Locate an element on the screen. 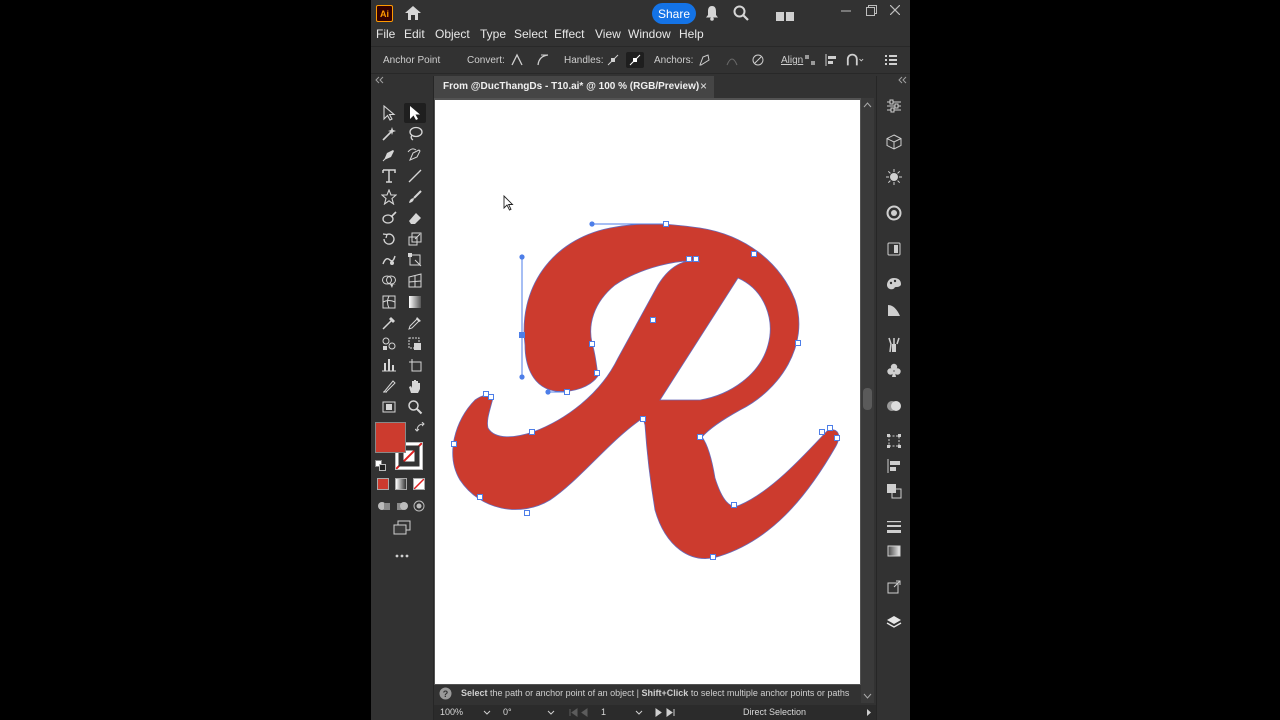 This screenshot has height=720, width=1280. gradient-swatch-icon is located at coordinates (894, 551).